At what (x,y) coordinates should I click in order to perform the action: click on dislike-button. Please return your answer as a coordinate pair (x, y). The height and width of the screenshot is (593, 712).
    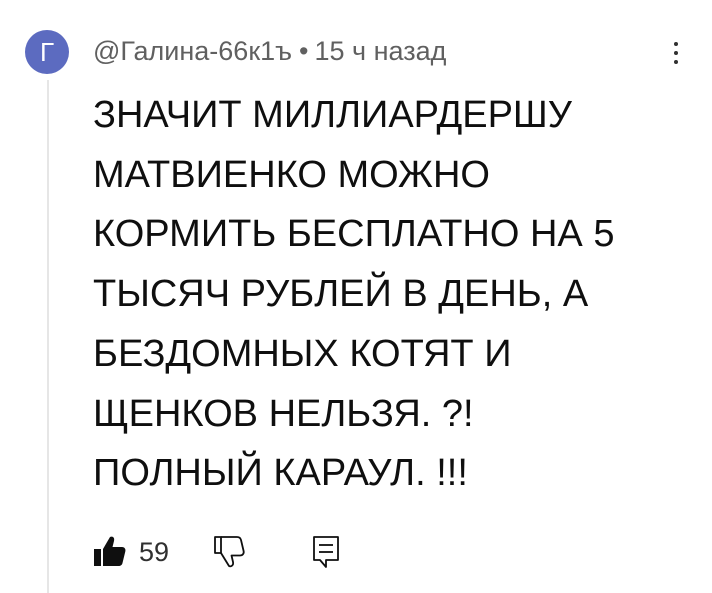
    Looking at the image, I should click on (229, 552).